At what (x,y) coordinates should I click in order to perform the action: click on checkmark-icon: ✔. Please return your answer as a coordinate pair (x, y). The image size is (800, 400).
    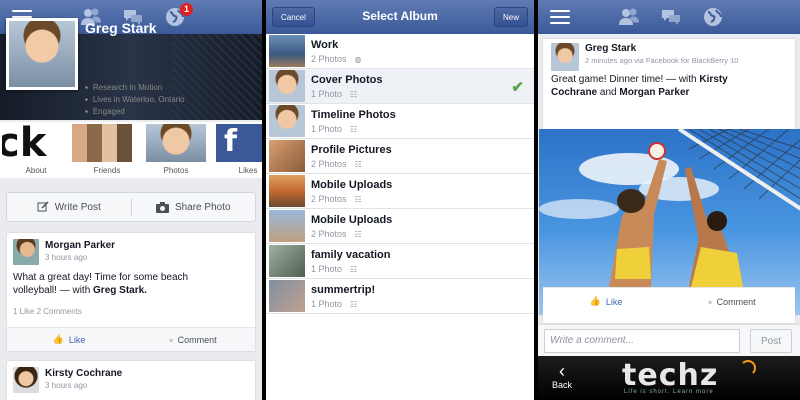
    Looking at the image, I should click on (517, 87).